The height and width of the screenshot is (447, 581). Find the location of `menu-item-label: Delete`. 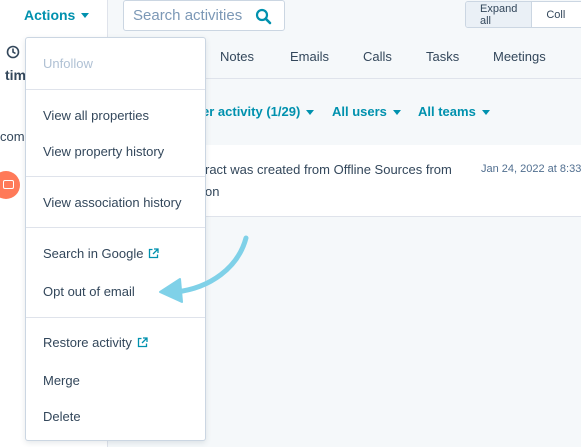

menu-item-label: Delete is located at coordinates (62, 416).